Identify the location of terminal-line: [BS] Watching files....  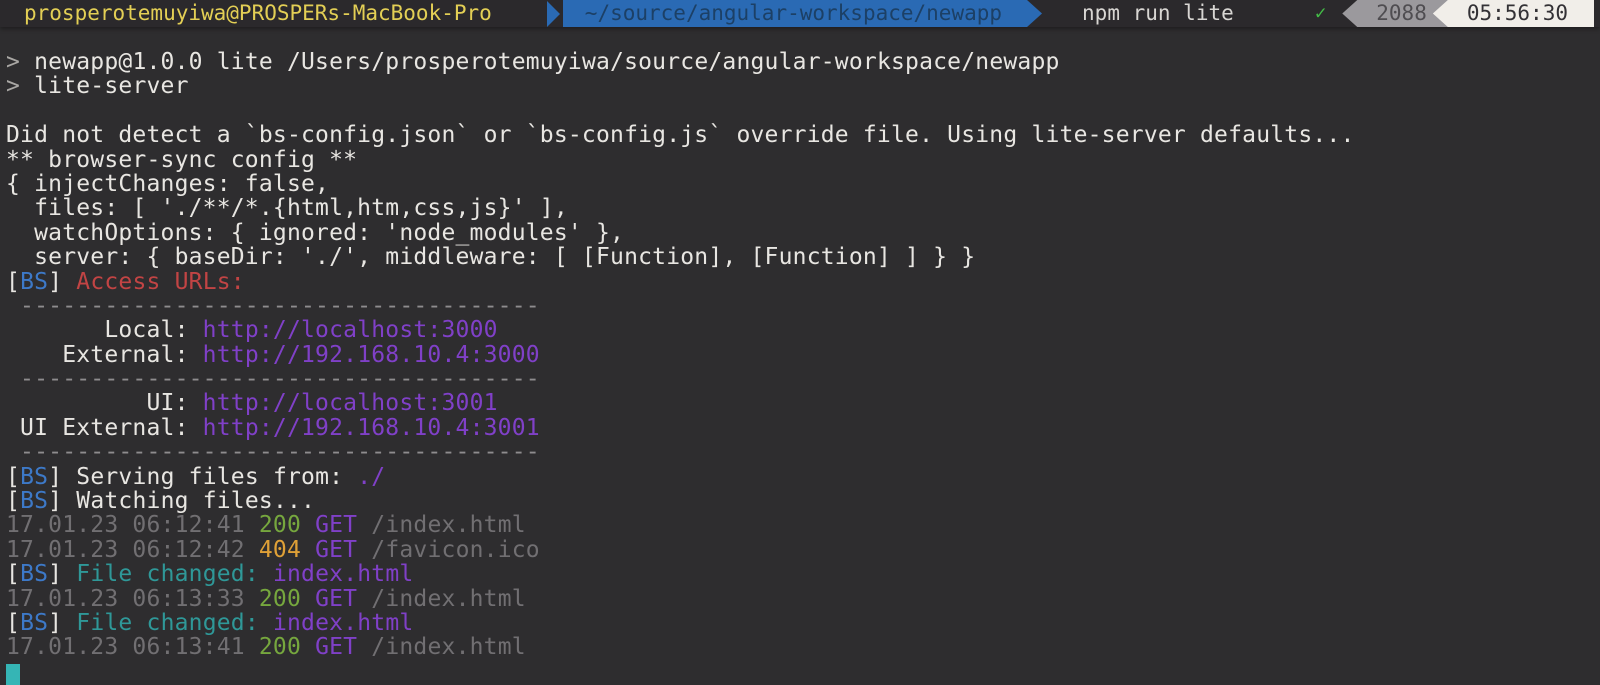
(803, 501).